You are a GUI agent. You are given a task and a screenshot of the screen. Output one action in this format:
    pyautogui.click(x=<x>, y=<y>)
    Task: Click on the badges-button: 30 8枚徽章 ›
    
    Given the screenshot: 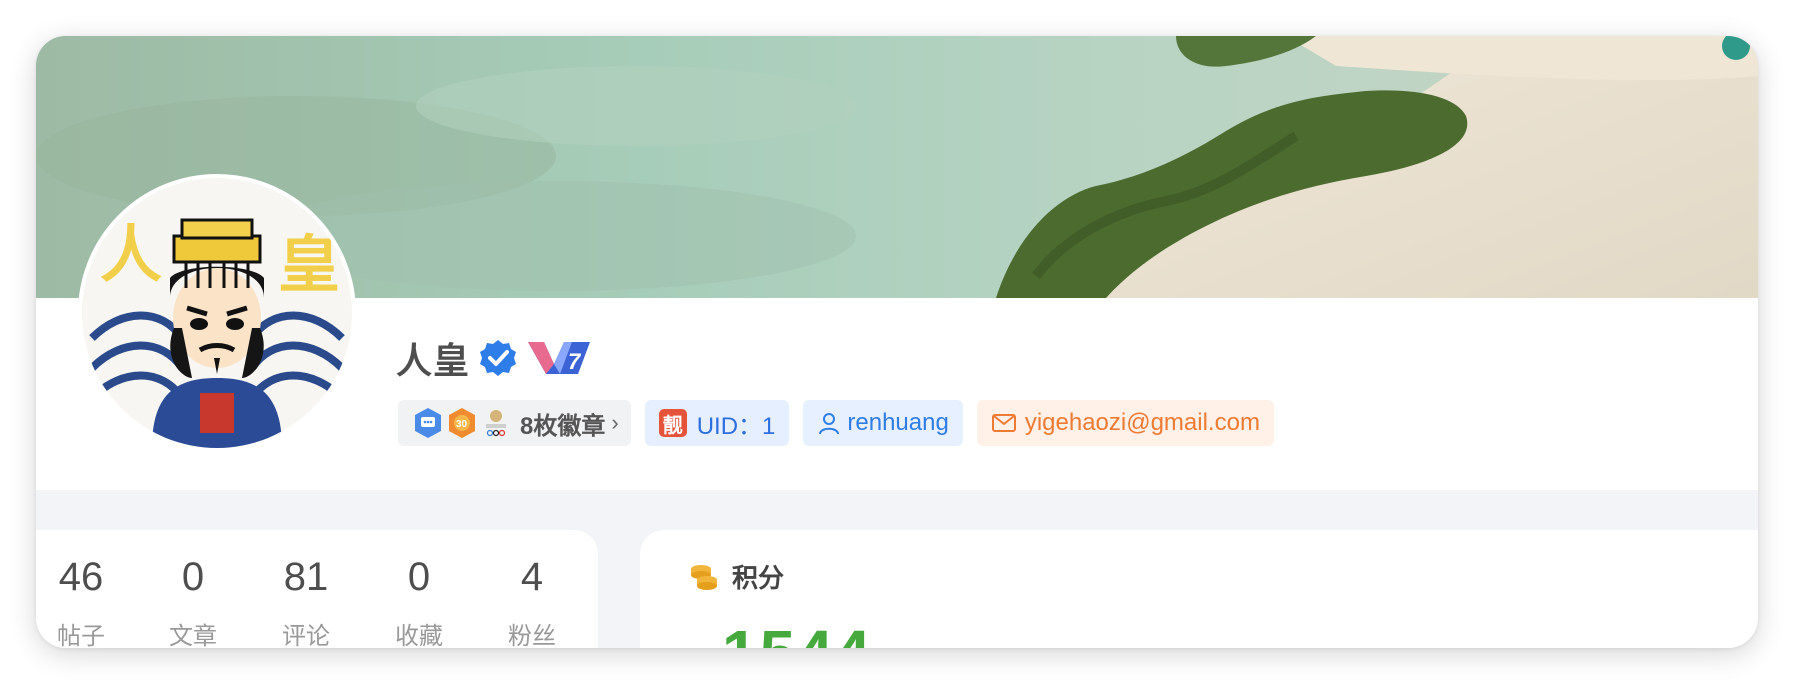 What is the action you would take?
    pyautogui.click(x=514, y=423)
    